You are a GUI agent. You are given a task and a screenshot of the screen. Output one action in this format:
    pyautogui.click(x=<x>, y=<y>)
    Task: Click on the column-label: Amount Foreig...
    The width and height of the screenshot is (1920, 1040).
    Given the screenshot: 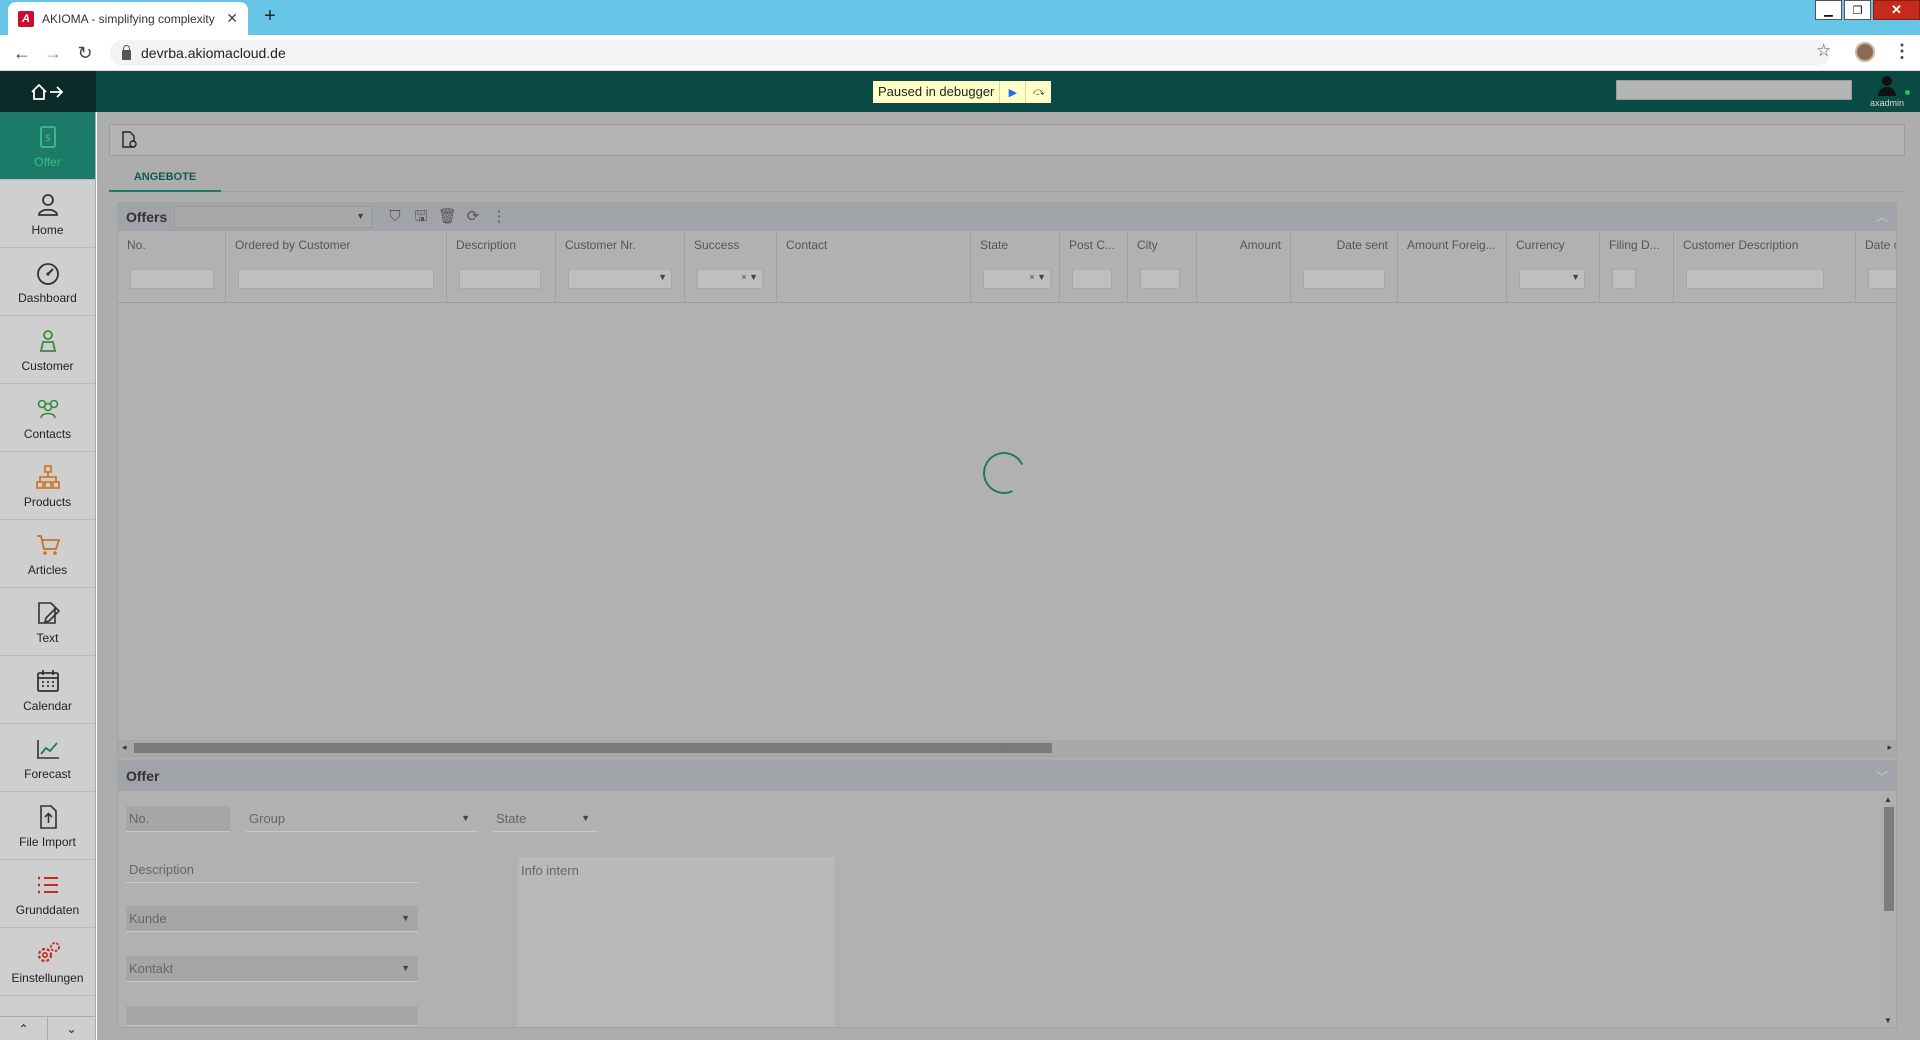 What is the action you would take?
    pyautogui.click(x=1451, y=245)
    